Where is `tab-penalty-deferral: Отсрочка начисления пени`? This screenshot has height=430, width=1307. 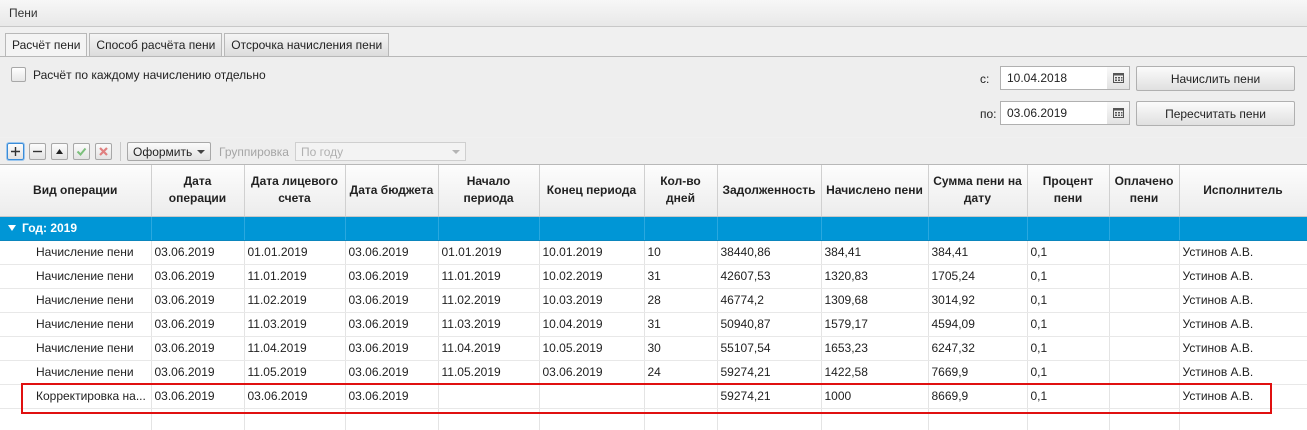
tab-penalty-deferral: Отсрочка начисления пени is located at coordinates (307, 44).